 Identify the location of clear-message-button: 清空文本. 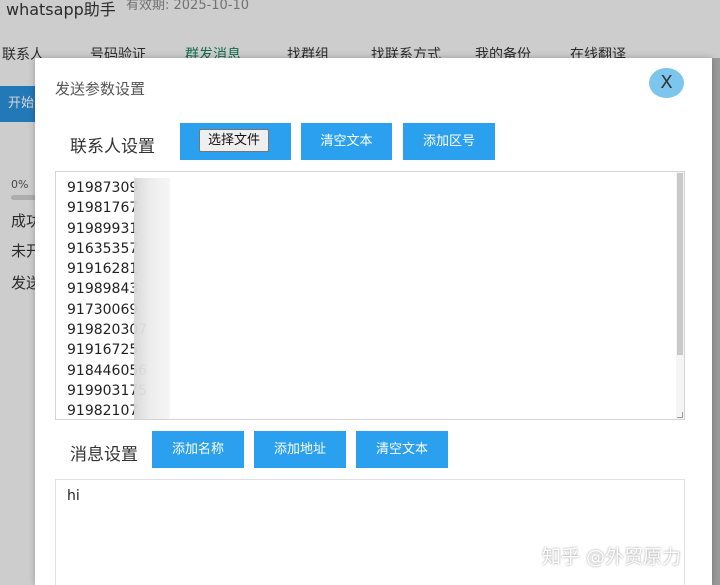
(402, 449).